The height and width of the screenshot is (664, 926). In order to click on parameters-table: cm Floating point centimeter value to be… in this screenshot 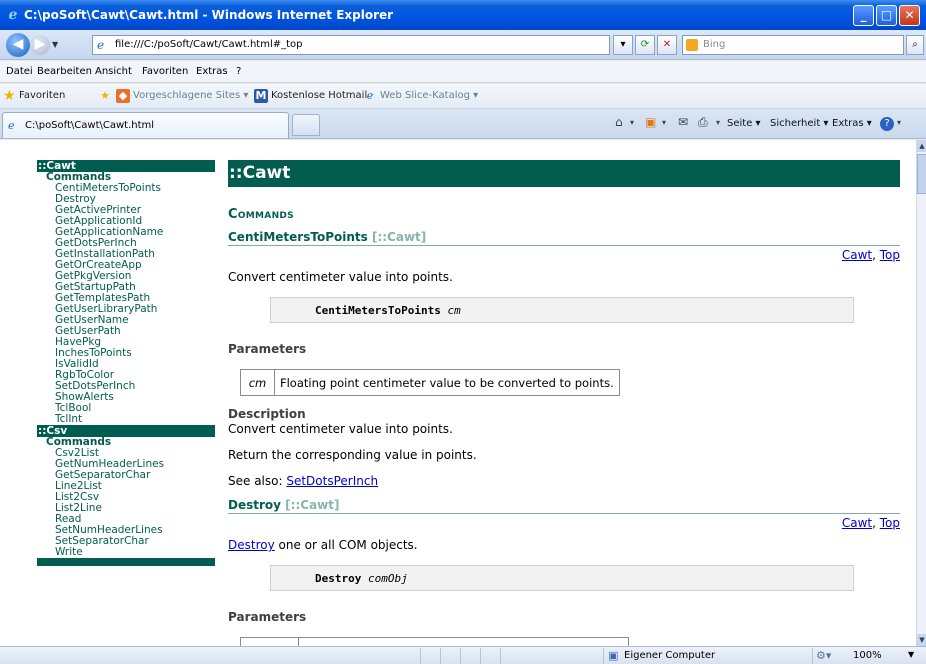, I will do `click(430, 382)`.